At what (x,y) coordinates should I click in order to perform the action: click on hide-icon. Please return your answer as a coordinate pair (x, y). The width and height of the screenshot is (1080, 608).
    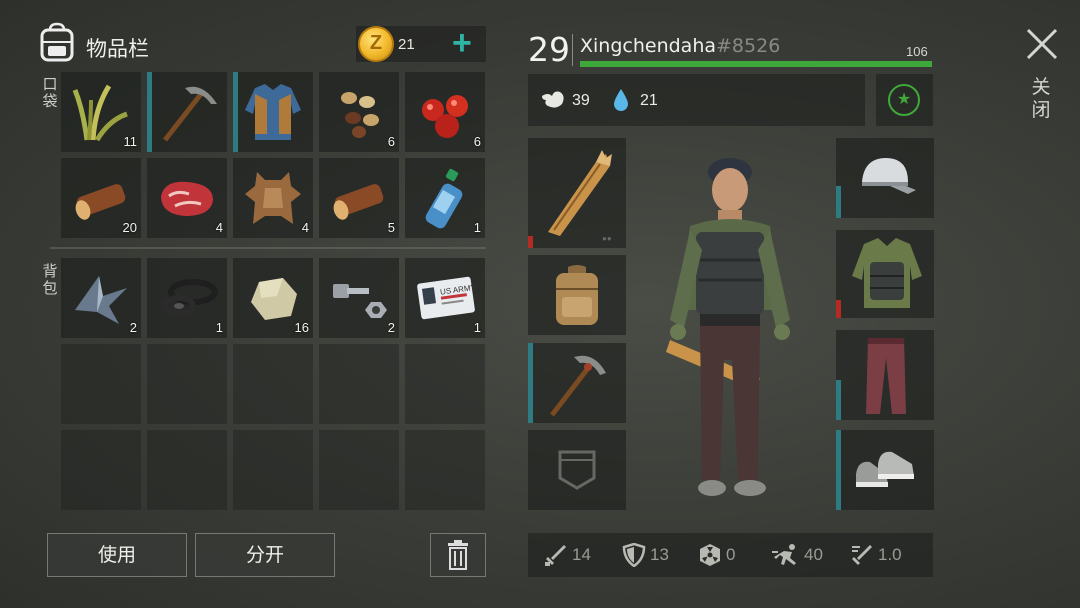
    Looking at the image, I should click on (273, 198).